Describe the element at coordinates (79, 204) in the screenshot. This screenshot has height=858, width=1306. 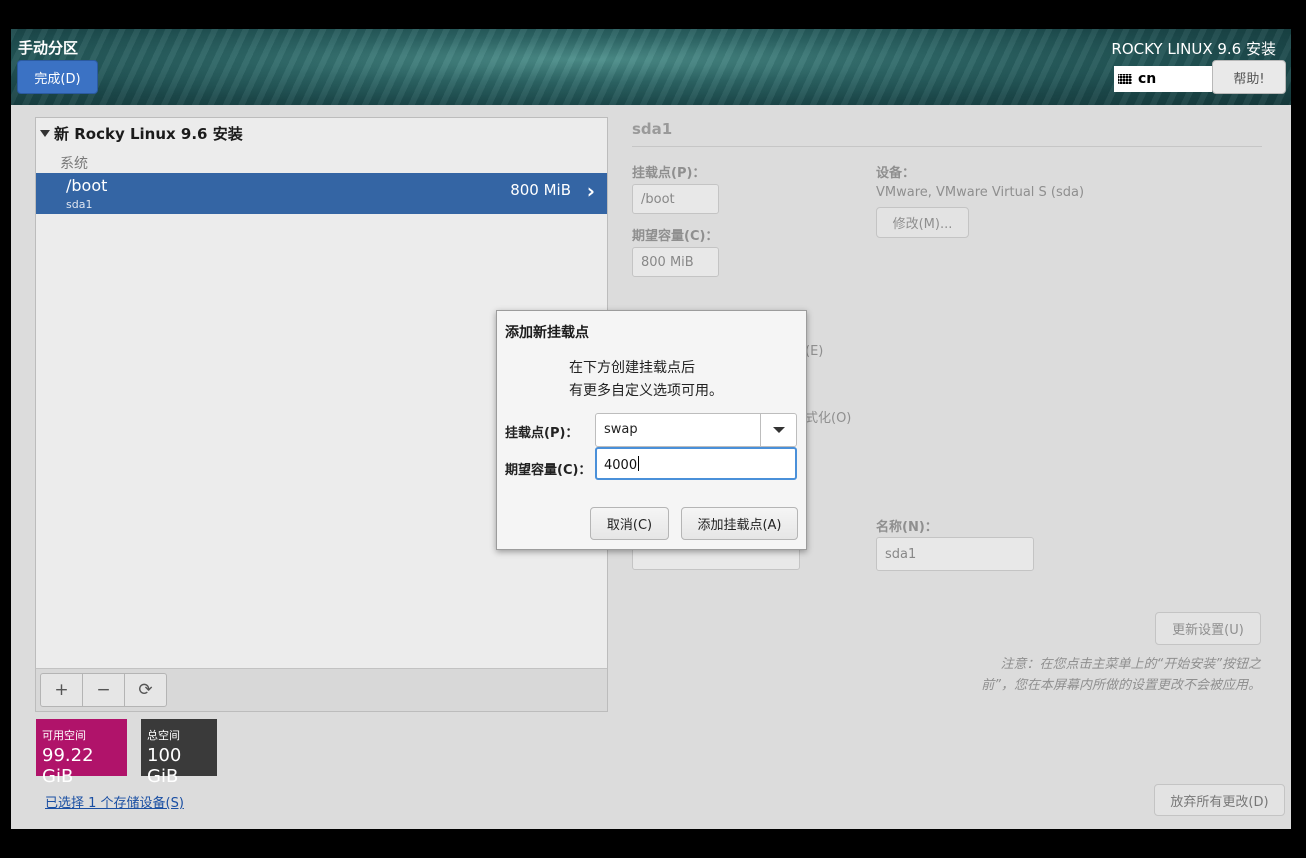
I see `partition-device: sda1` at that location.